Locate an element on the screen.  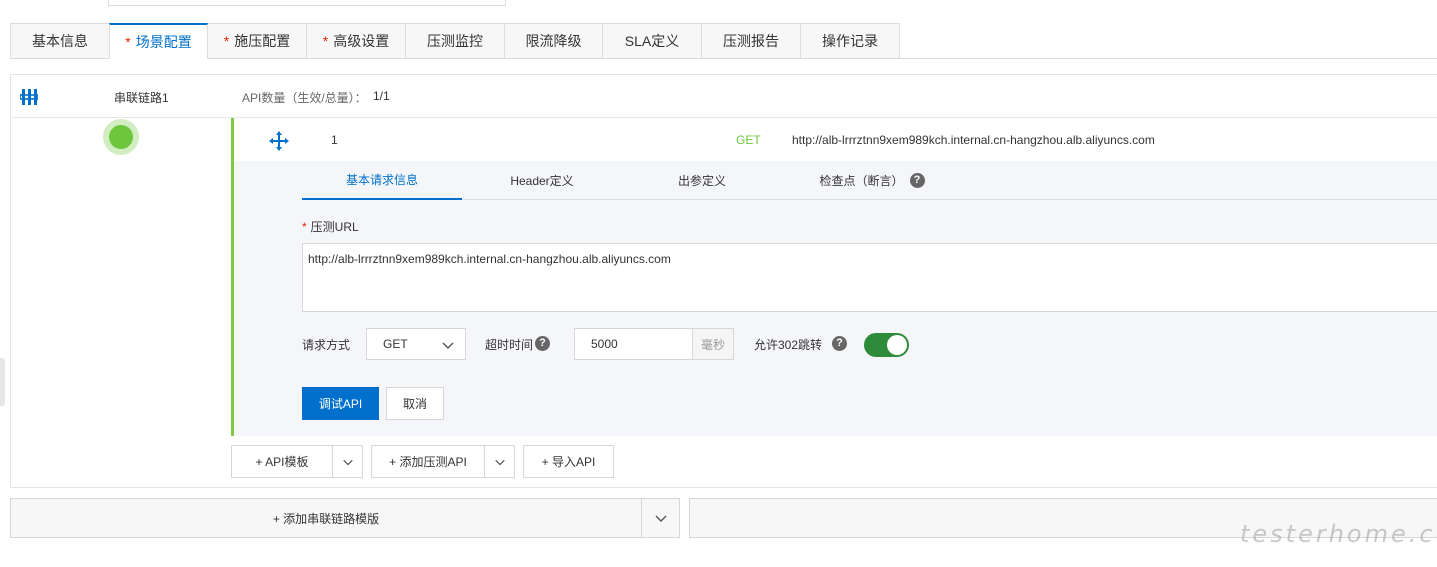
add-chain-template-dropdown is located at coordinates (660, 518).